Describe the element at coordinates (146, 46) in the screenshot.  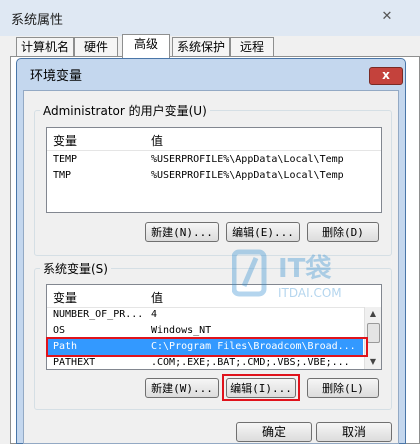
I see `tab-advanced: 高级` at that location.